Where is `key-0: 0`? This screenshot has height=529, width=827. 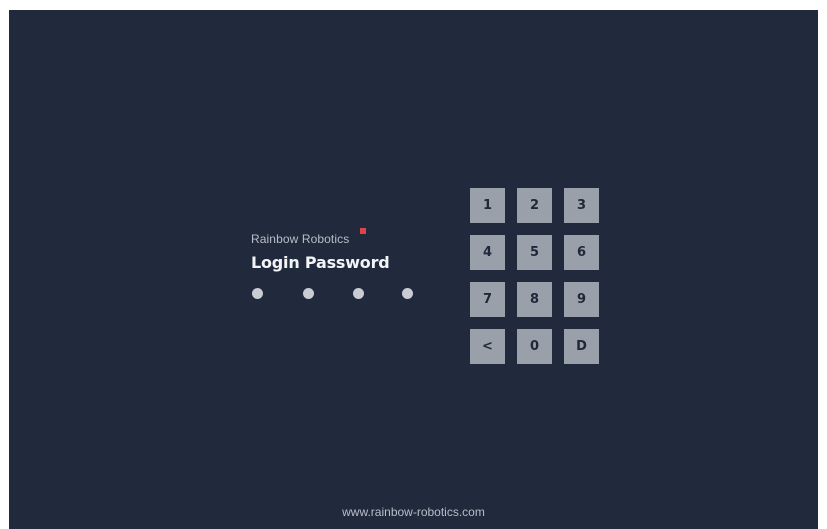
key-0: 0 is located at coordinates (534, 346).